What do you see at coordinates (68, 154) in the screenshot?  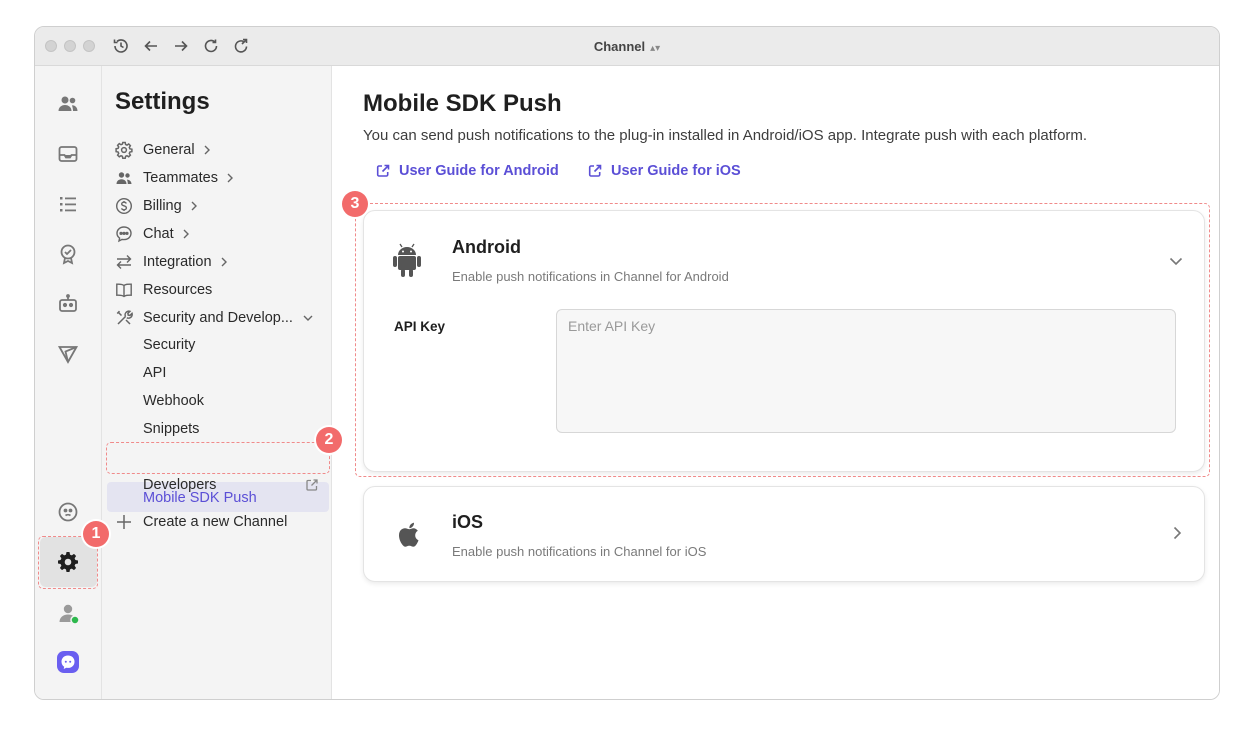 I see `inbox-icon` at bounding box center [68, 154].